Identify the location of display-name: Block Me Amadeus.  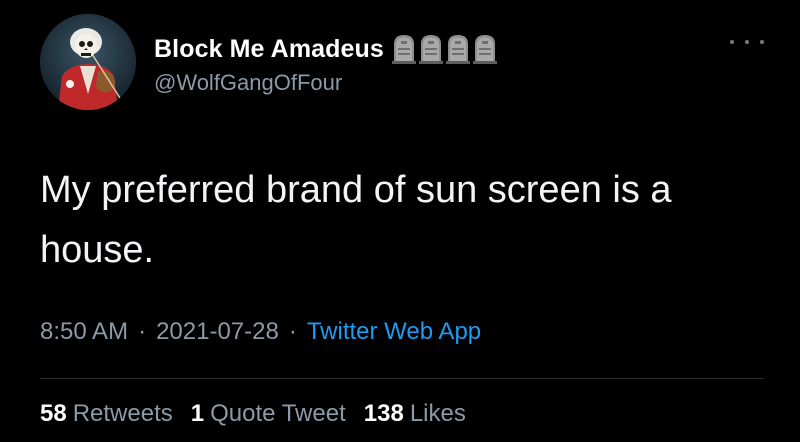
(269, 49).